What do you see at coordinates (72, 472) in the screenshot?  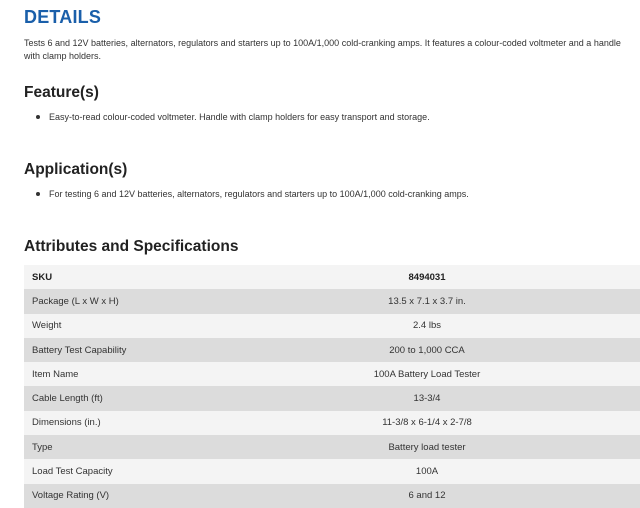 I see `spec-label: Load Test Capacity` at bounding box center [72, 472].